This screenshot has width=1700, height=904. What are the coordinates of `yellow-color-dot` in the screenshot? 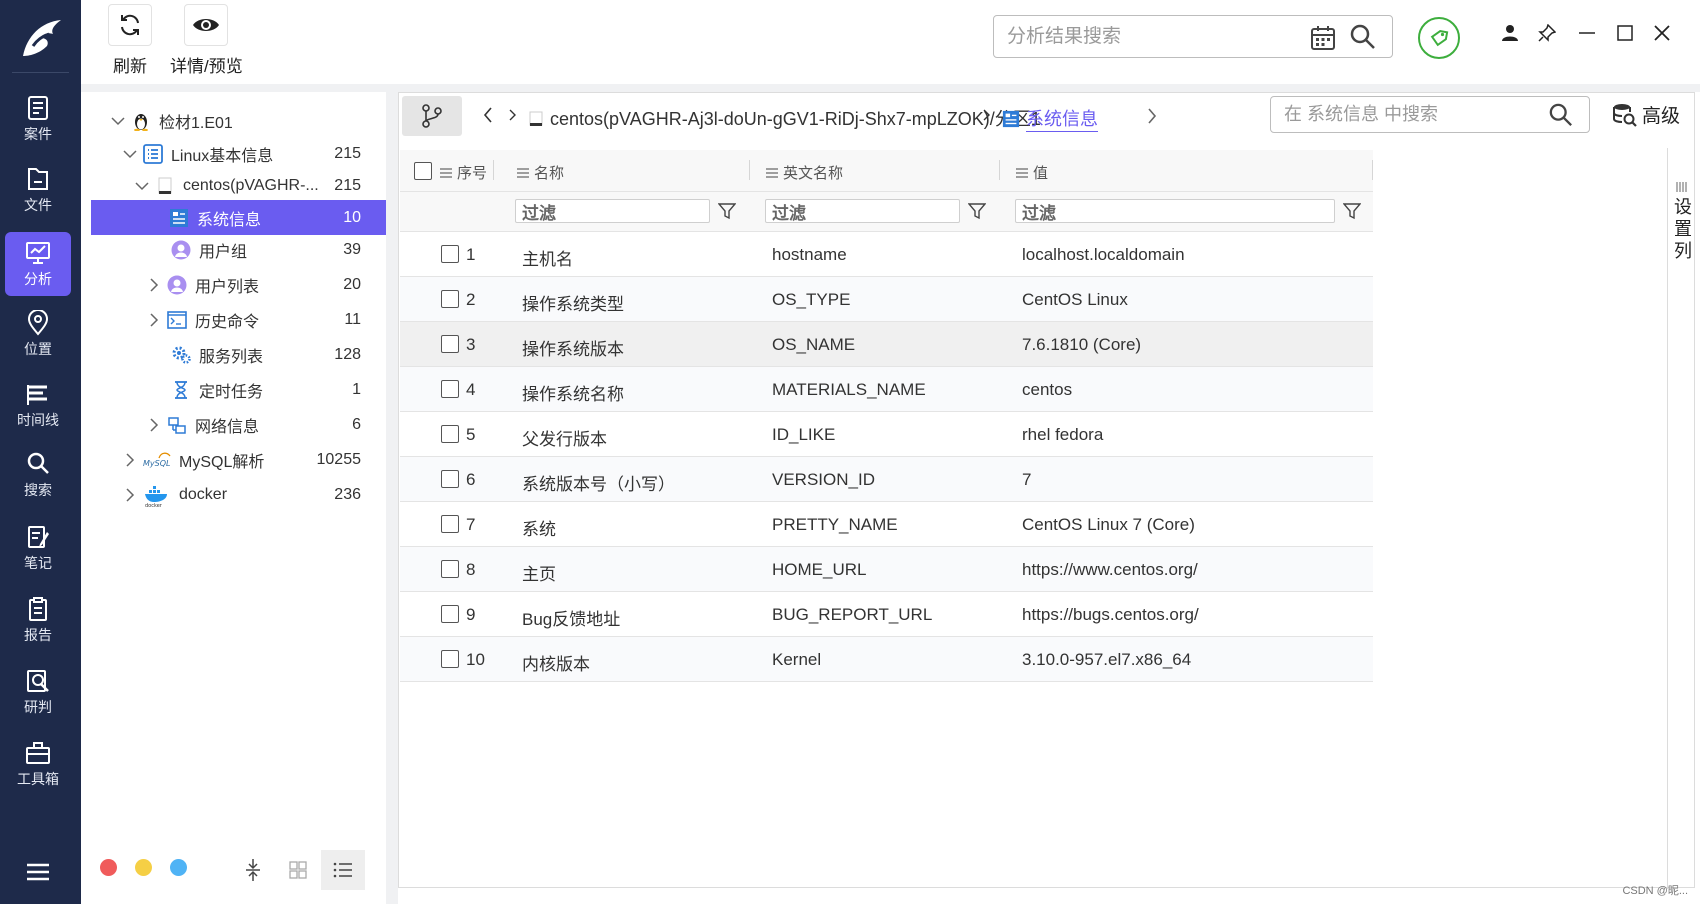 It's located at (143, 867).